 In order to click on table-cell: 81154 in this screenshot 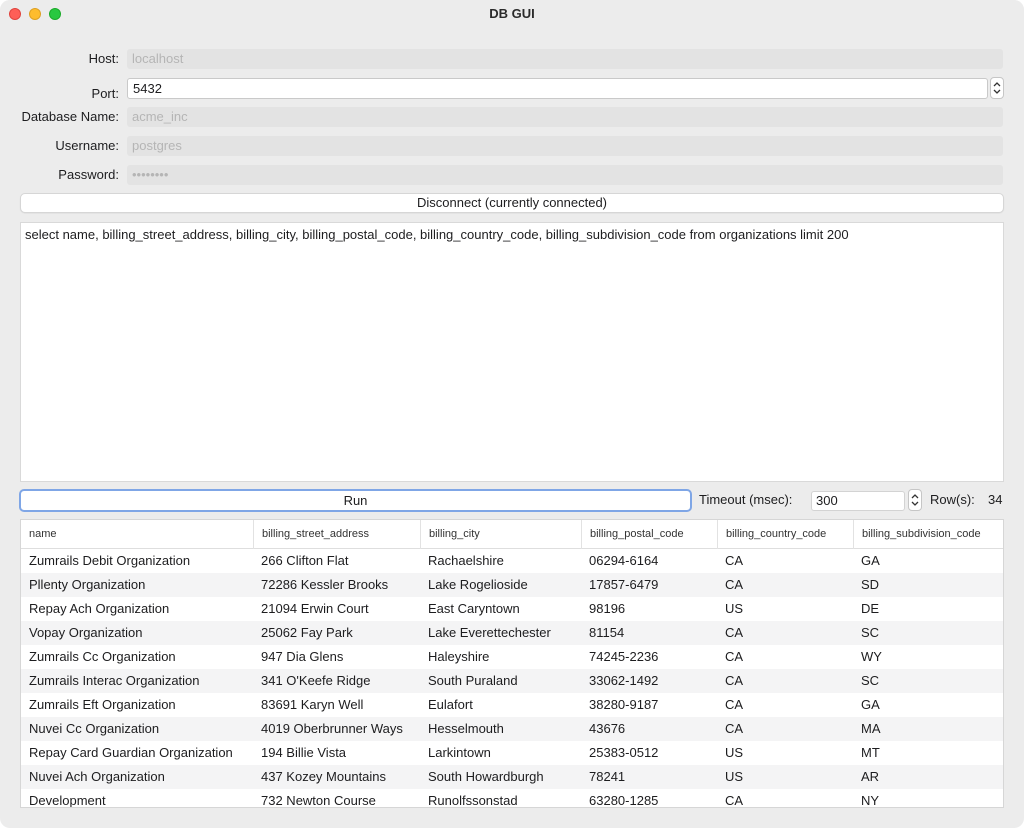, I will do `click(607, 632)`.